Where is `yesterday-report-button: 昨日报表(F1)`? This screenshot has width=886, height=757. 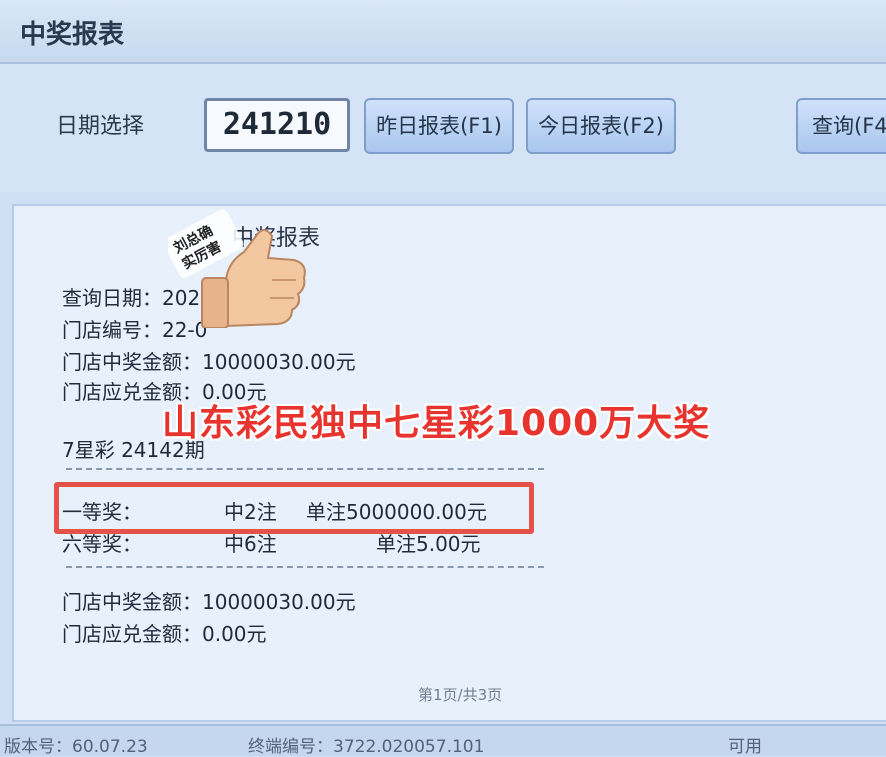 yesterday-report-button: 昨日报表(F1) is located at coordinates (439, 126).